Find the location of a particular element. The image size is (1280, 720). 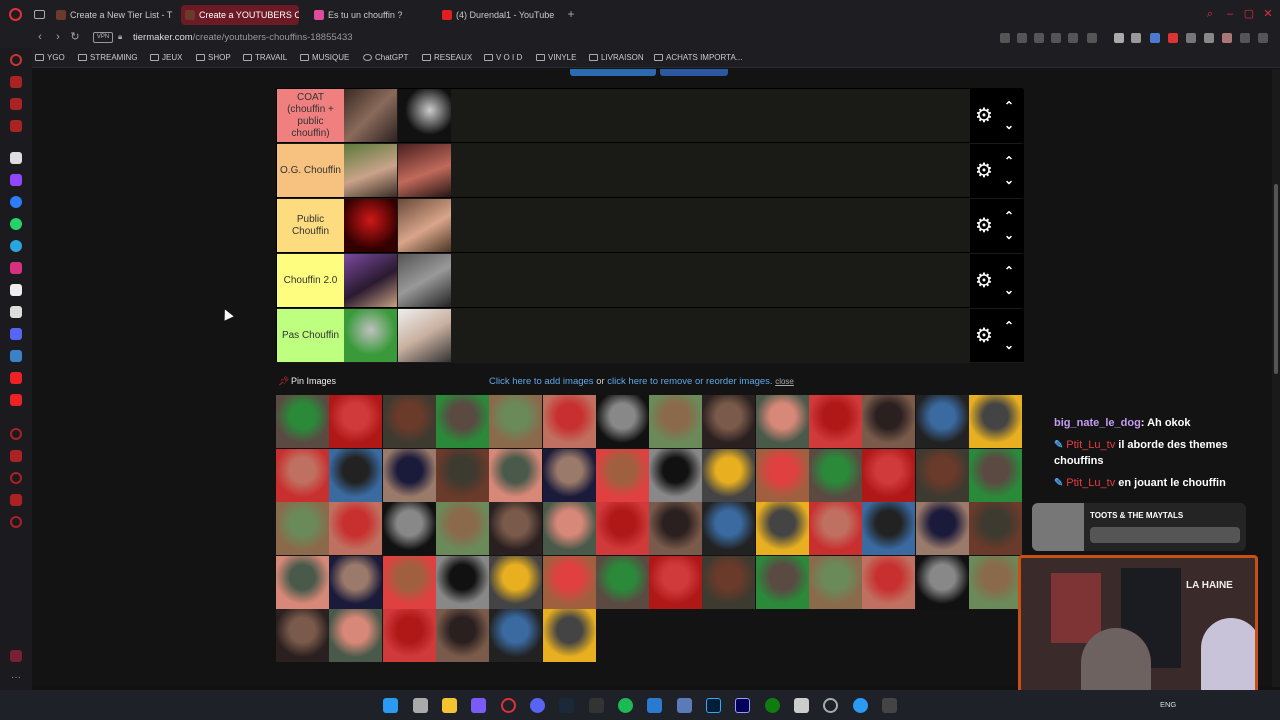

flow-icon is located at coordinates (16, 126).